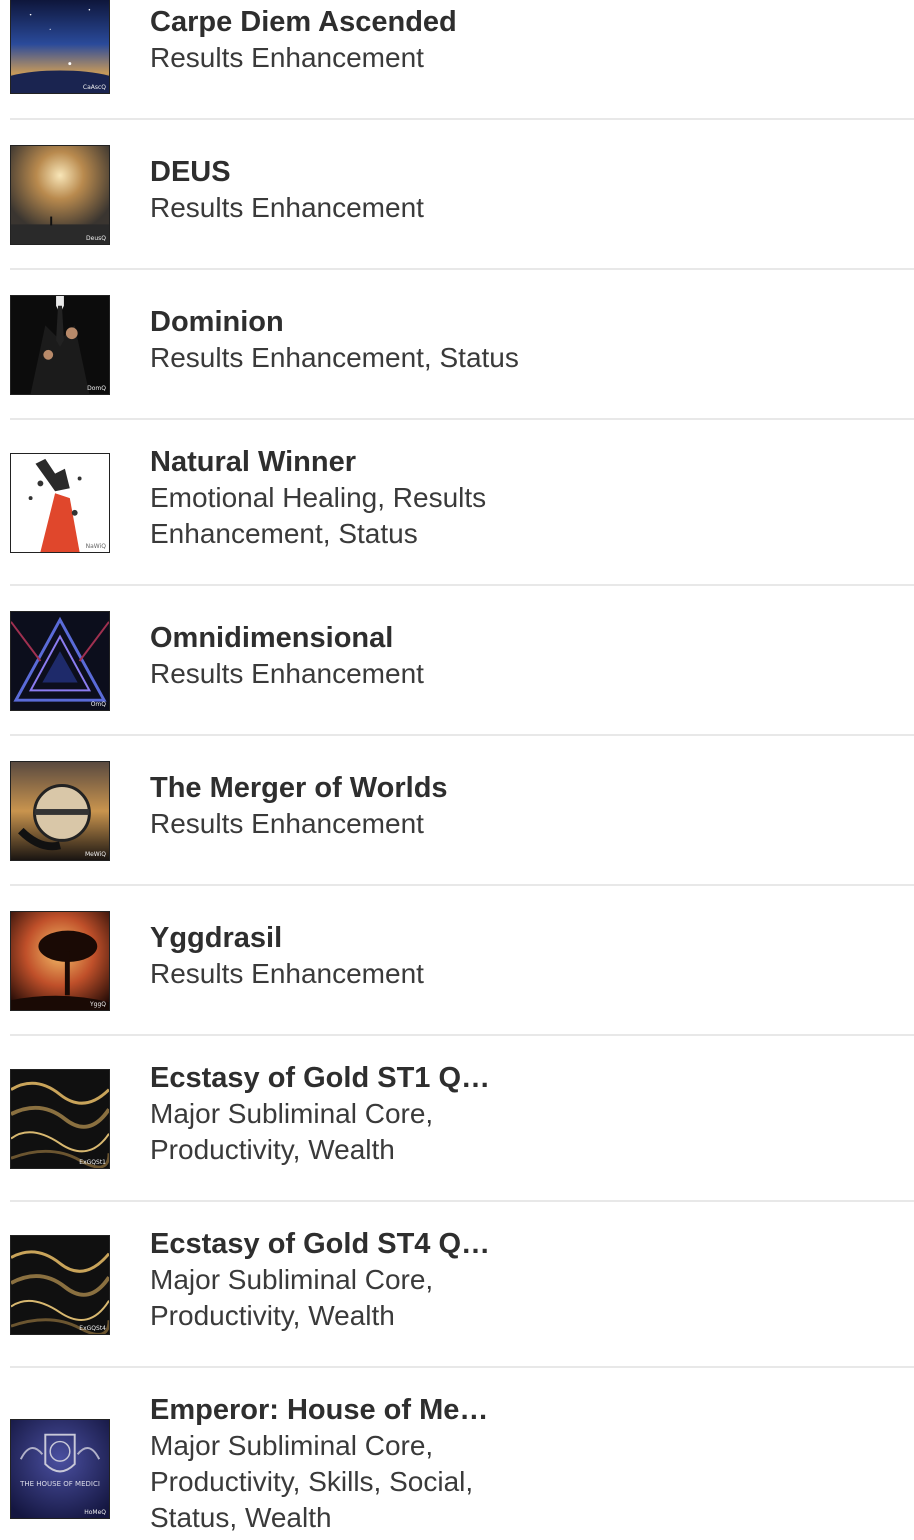 The image size is (914, 1540). Describe the element at coordinates (95, 854) in the screenshot. I see `artwork-badge: MeWiQ` at that location.